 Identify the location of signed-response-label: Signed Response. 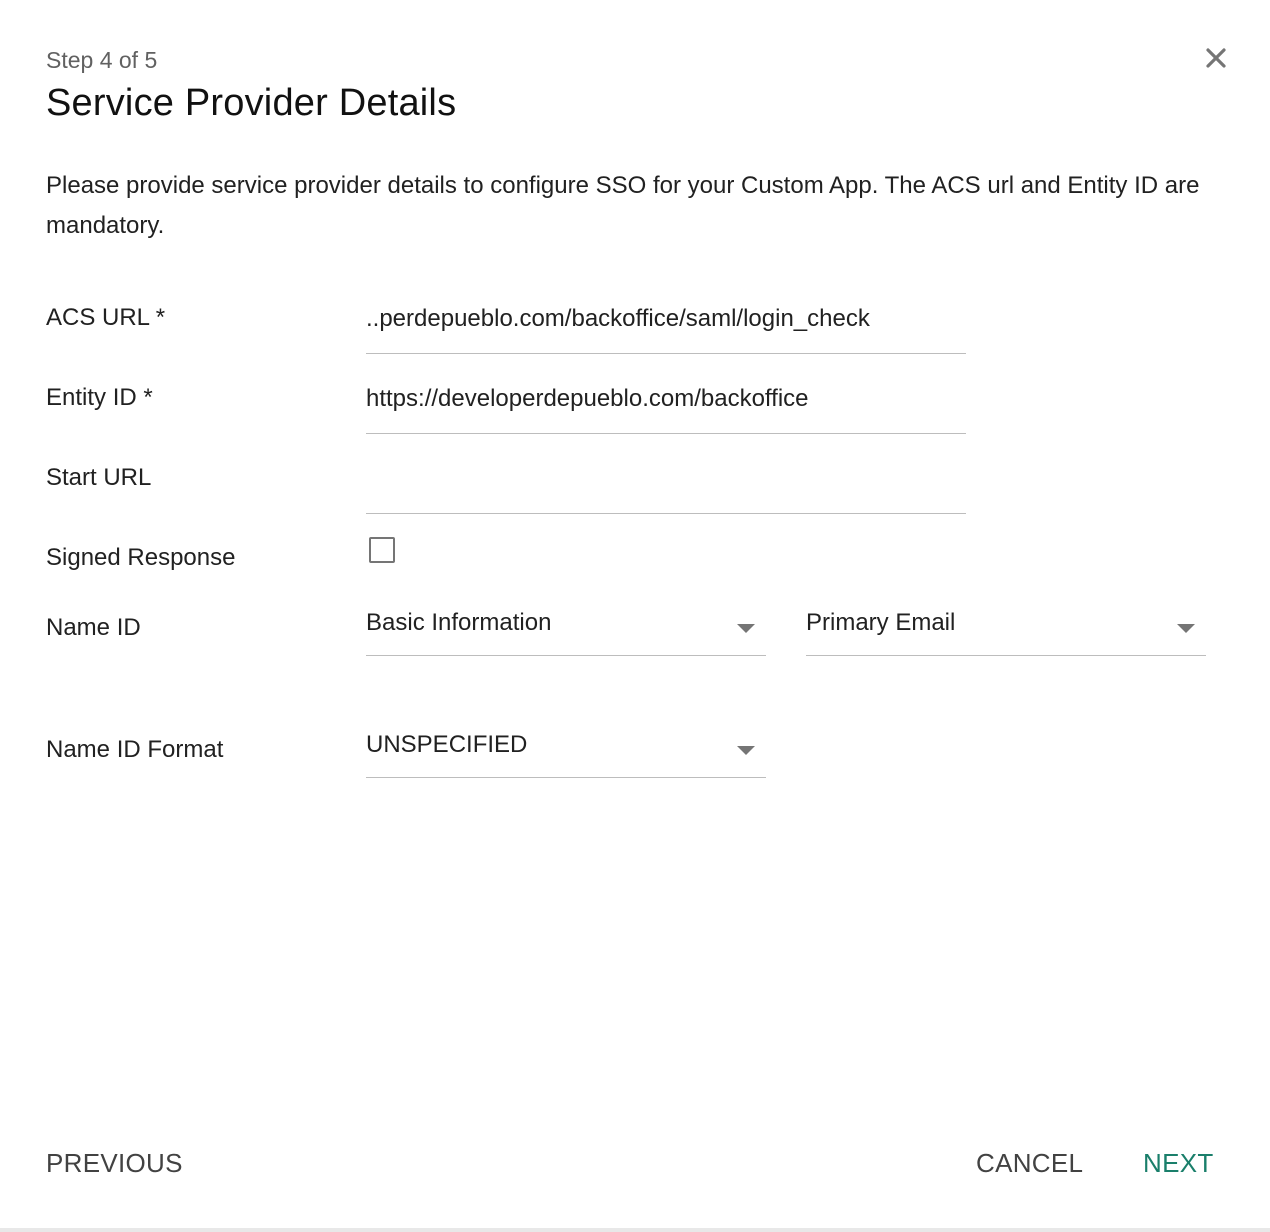
(141, 557).